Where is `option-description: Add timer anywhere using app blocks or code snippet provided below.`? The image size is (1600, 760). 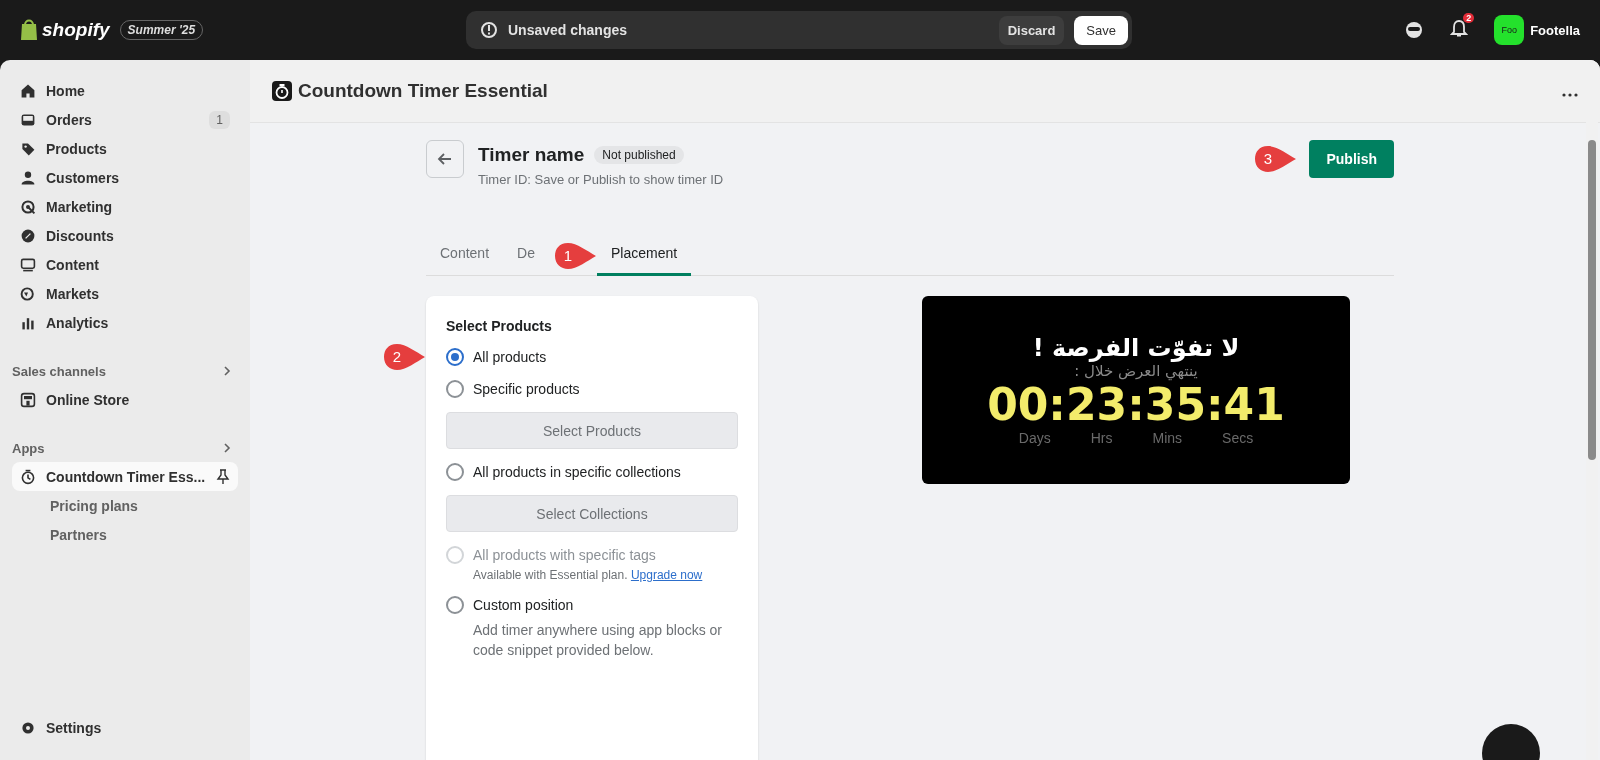 option-description: Add timer anywhere using app blocks or code snippet provided below. is located at coordinates (598, 640).